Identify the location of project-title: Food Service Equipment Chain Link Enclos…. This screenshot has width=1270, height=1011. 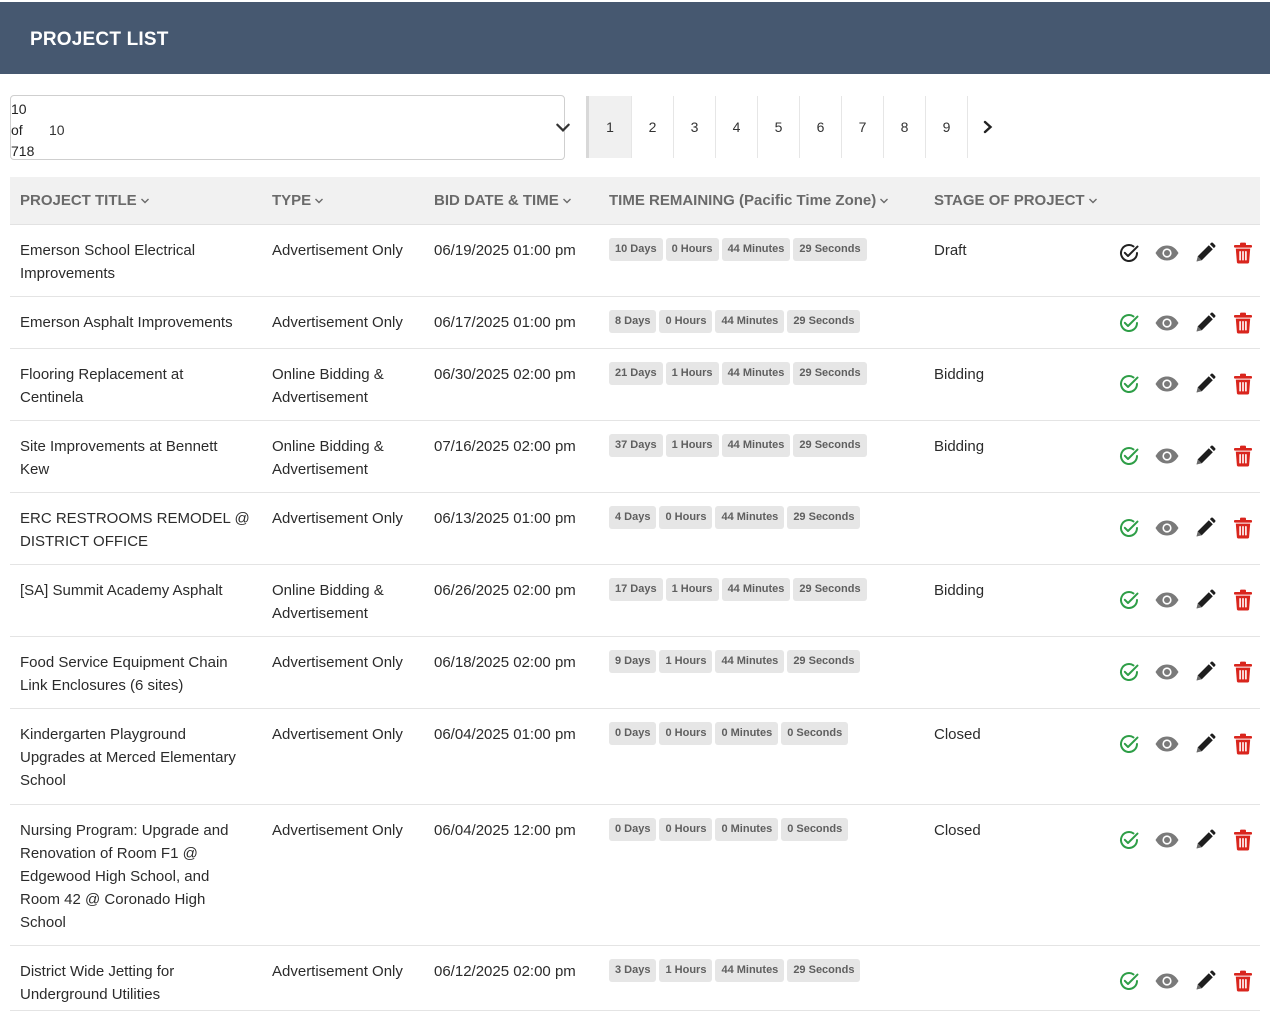
(135, 674).